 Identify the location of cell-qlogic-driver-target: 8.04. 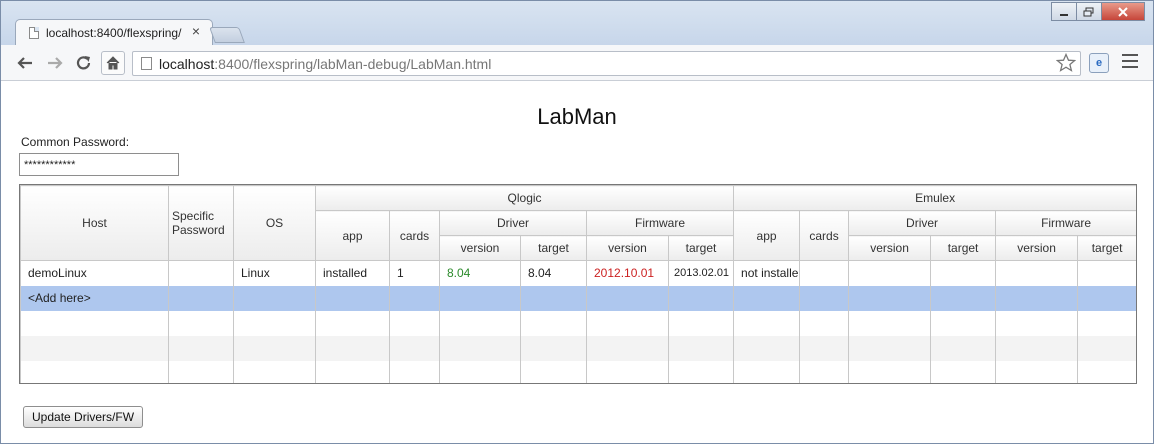
(553, 273).